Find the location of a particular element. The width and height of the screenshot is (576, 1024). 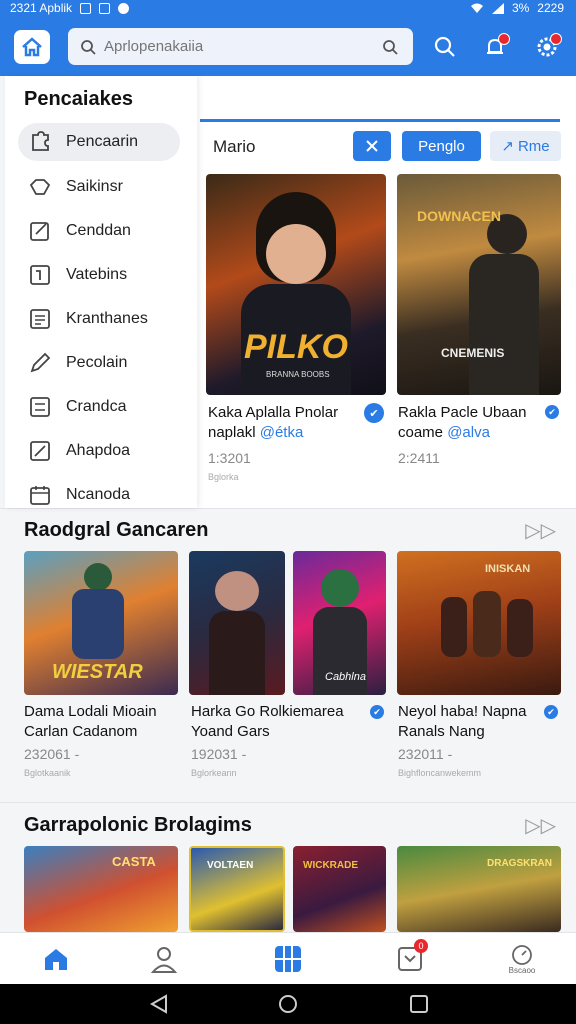

game-meta: 1:3201 is located at coordinates (229, 458).